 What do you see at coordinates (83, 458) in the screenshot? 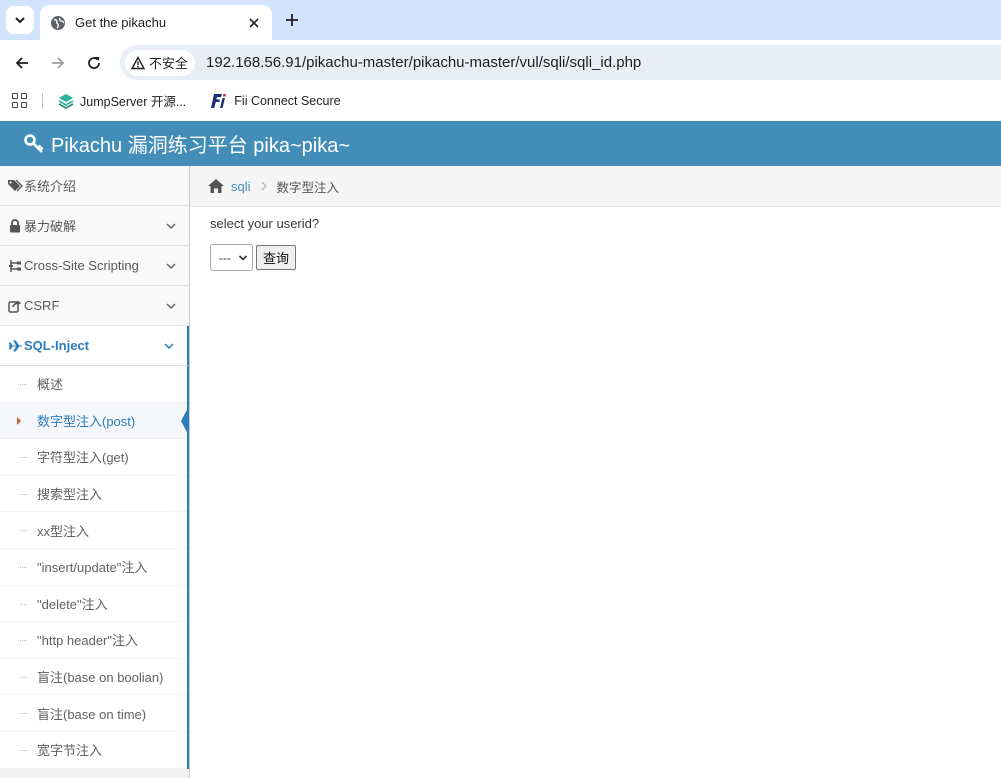
I see `submenu-item-label: 字符型注入(get)` at bounding box center [83, 458].